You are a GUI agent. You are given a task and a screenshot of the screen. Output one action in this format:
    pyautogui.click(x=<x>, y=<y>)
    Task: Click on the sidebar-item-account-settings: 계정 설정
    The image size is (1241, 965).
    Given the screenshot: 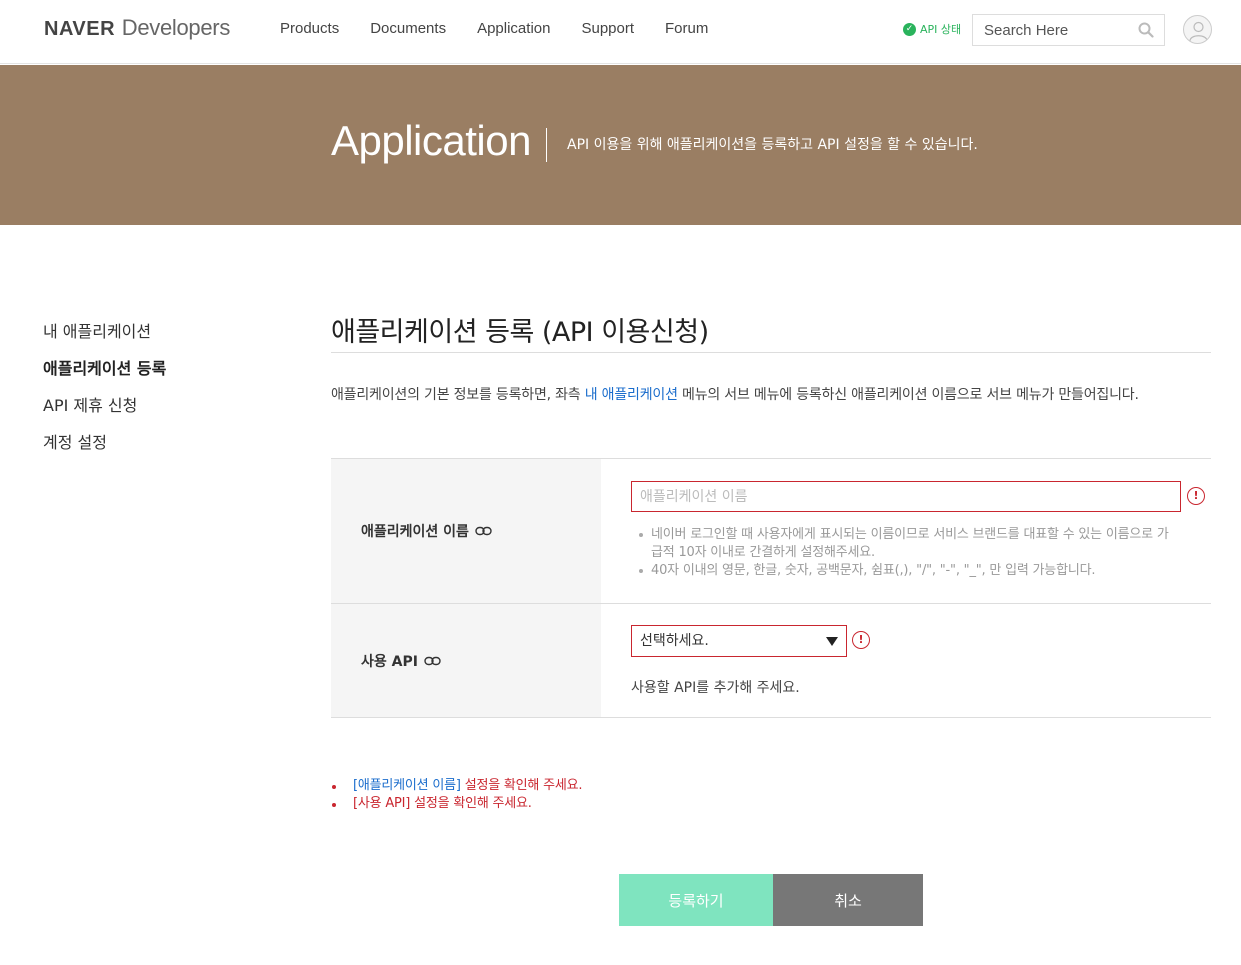 What is the action you would take?
    pyautogui.click(x=104, y=447)
    